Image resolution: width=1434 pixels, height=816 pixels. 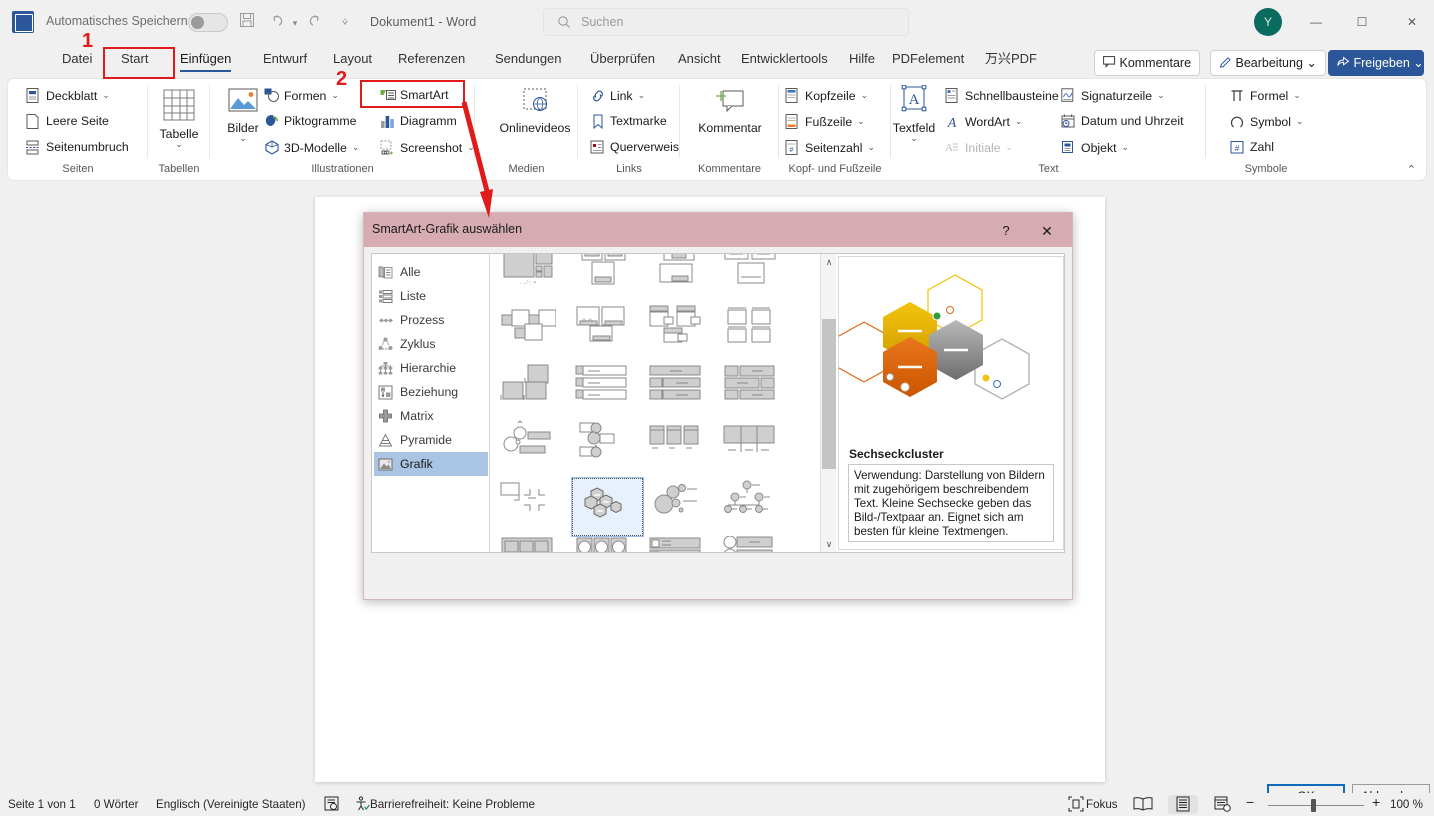 I want to click on maximize-button: ☐, so click(x=1362, y=22).